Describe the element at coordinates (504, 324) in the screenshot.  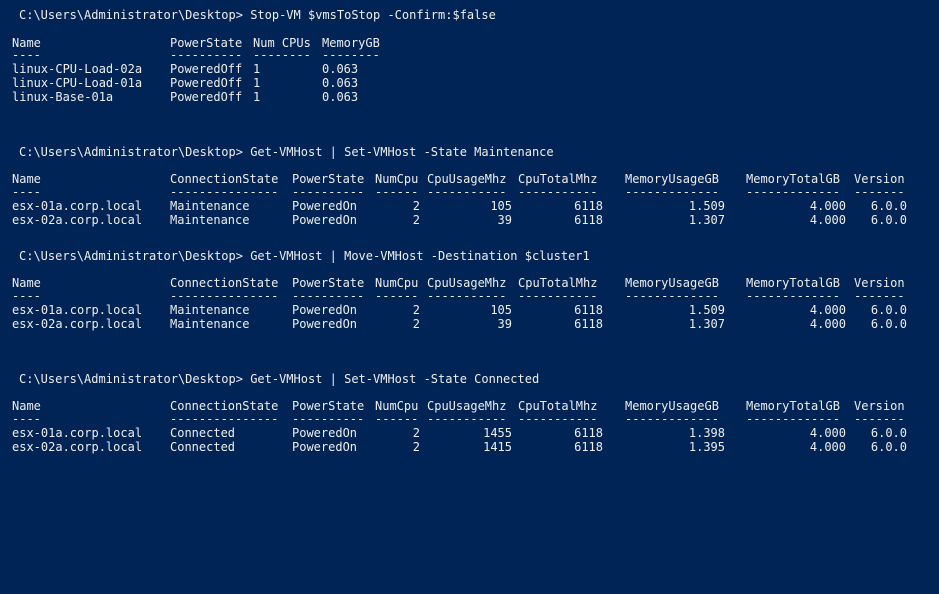
I see `host-cpuusagemhz: 39` at that location.